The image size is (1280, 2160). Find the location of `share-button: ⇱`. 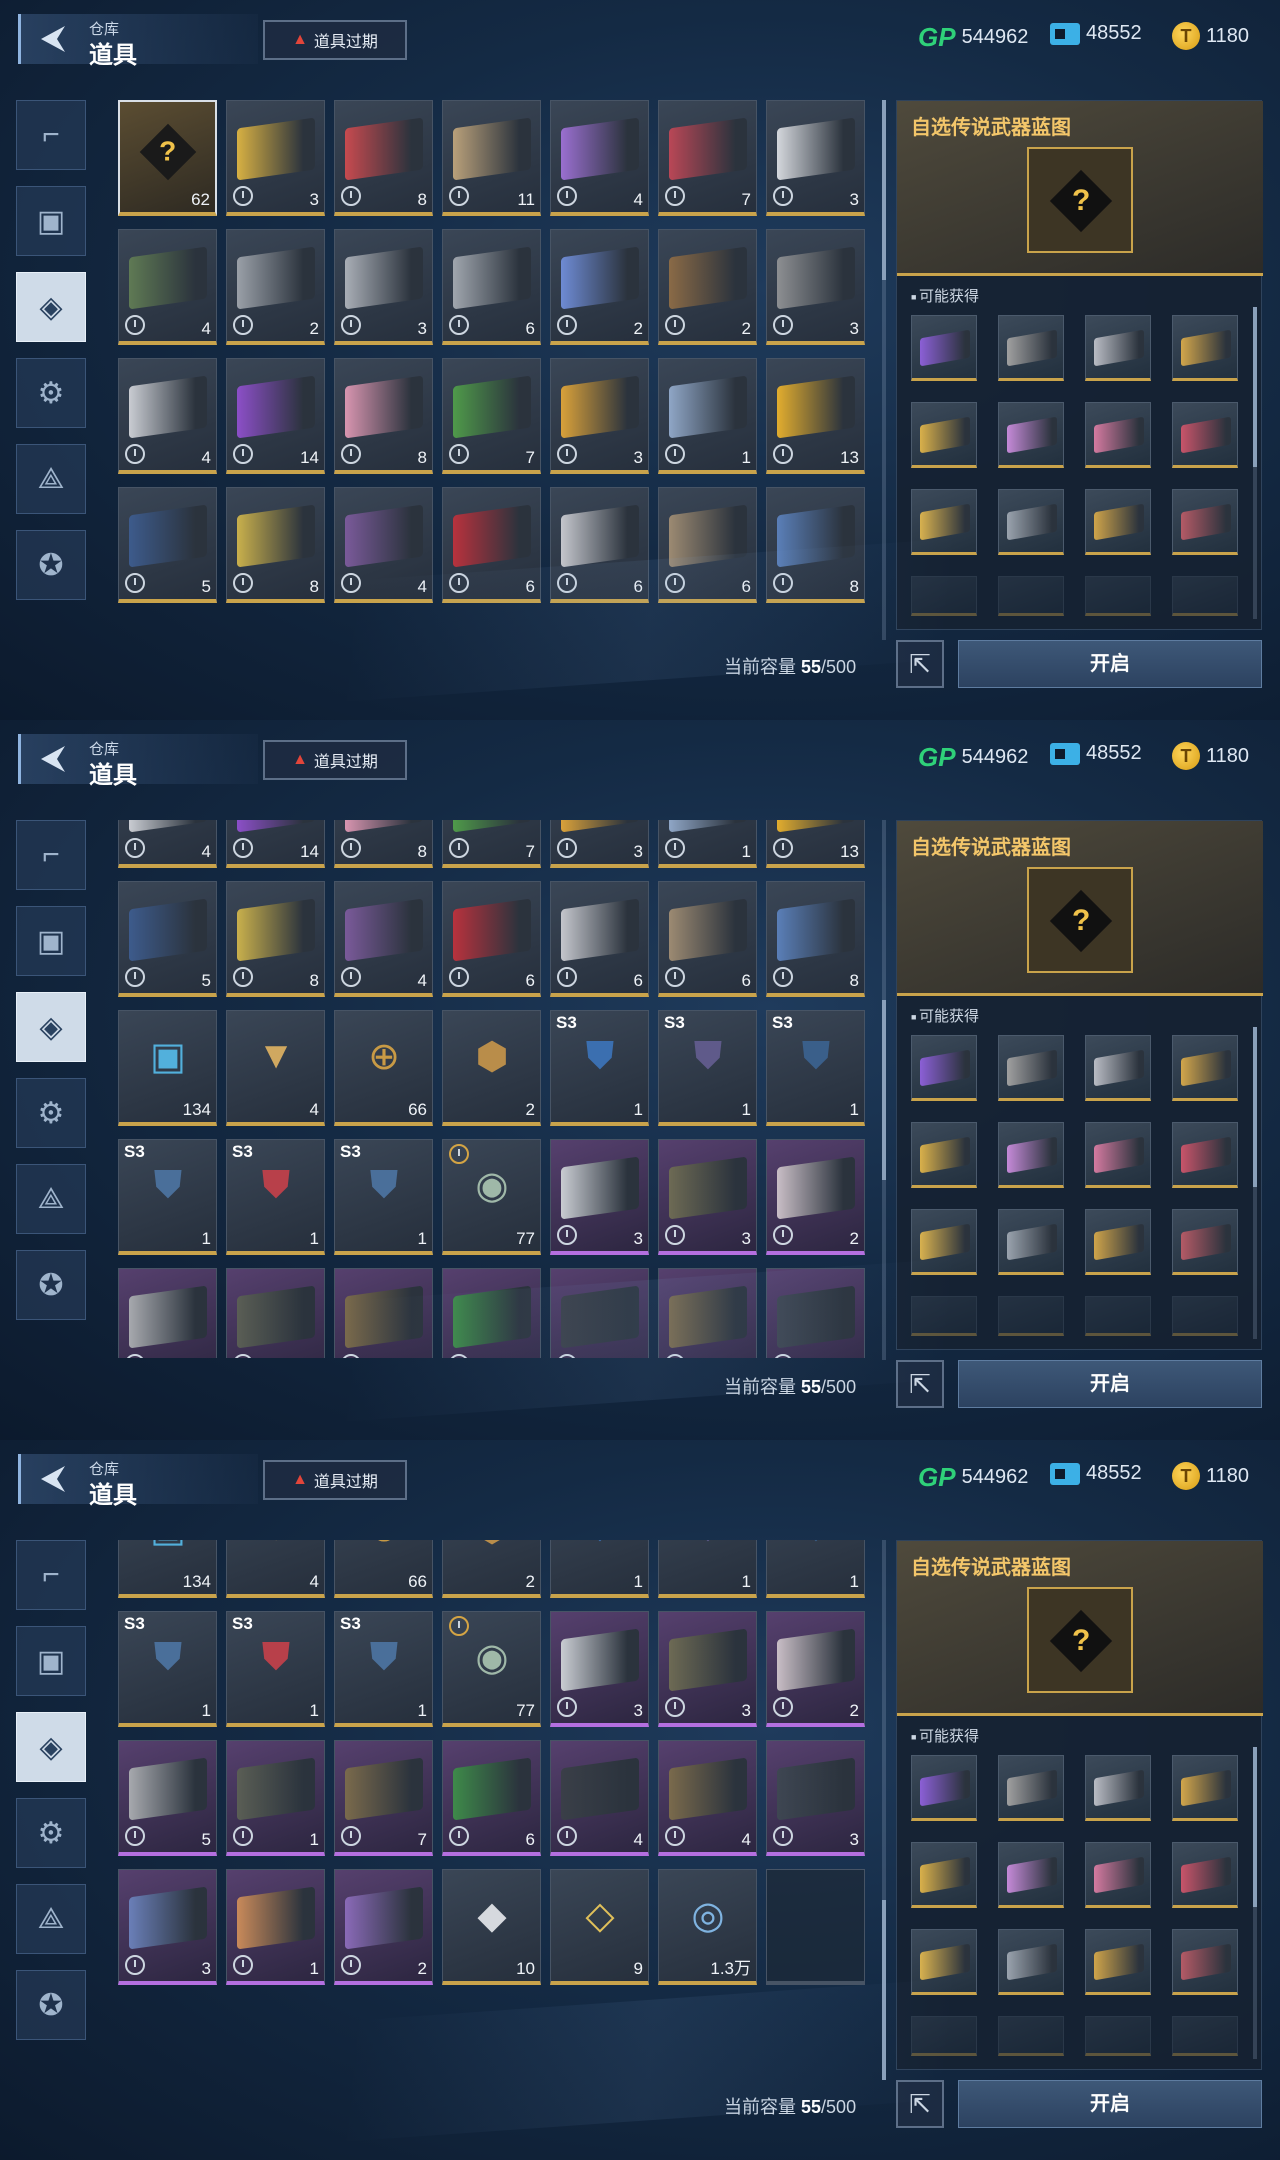

share-button: ⇱ is located at coordinates (920, 2104).